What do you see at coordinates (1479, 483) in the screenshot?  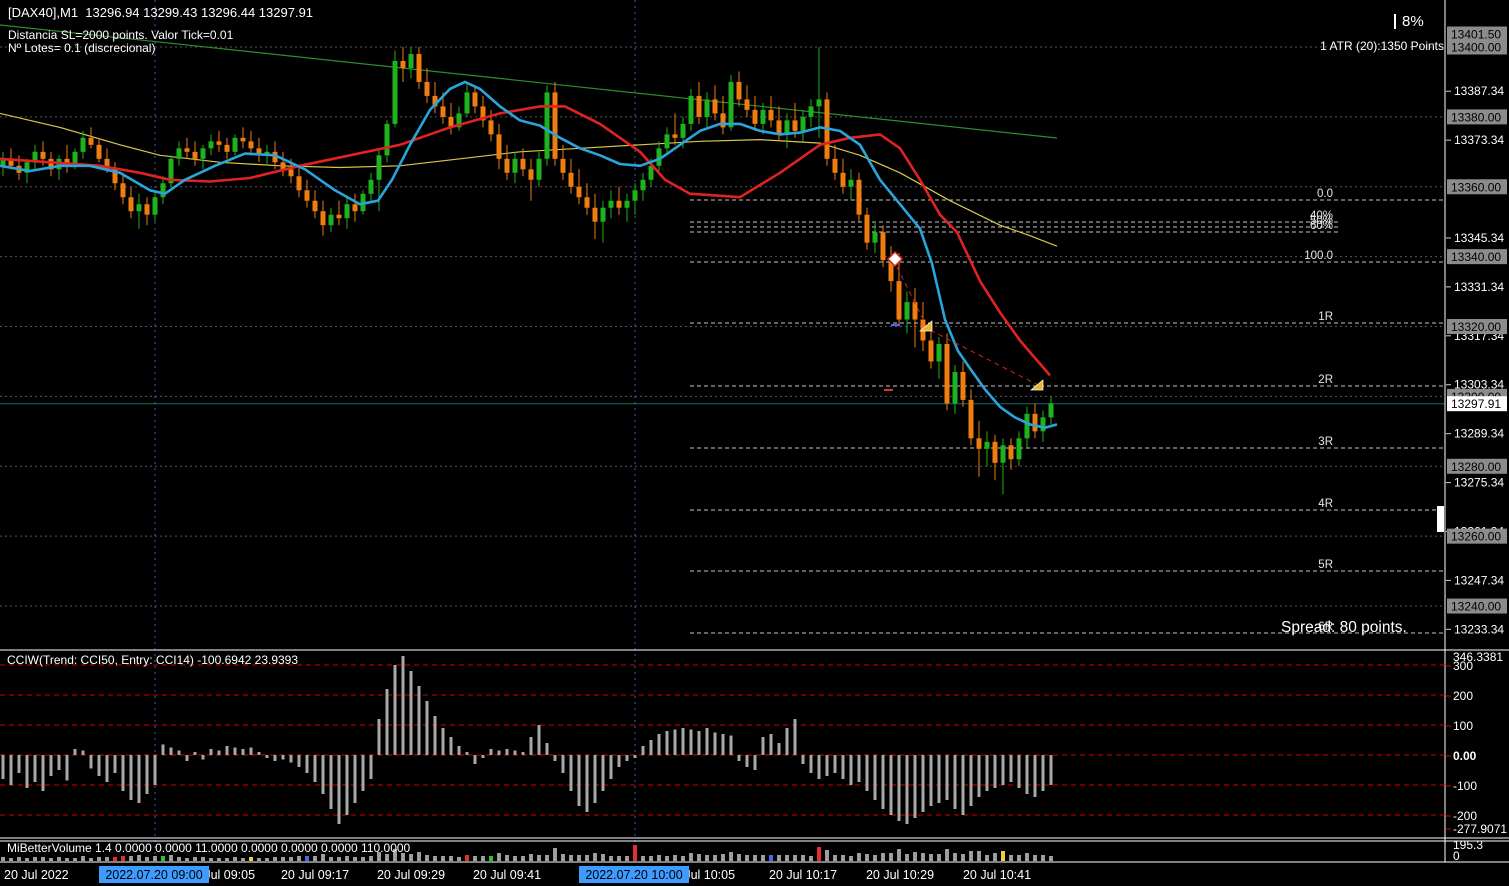 I see `price-axis-label: 13275.34` at bounding box center [1479, 483].